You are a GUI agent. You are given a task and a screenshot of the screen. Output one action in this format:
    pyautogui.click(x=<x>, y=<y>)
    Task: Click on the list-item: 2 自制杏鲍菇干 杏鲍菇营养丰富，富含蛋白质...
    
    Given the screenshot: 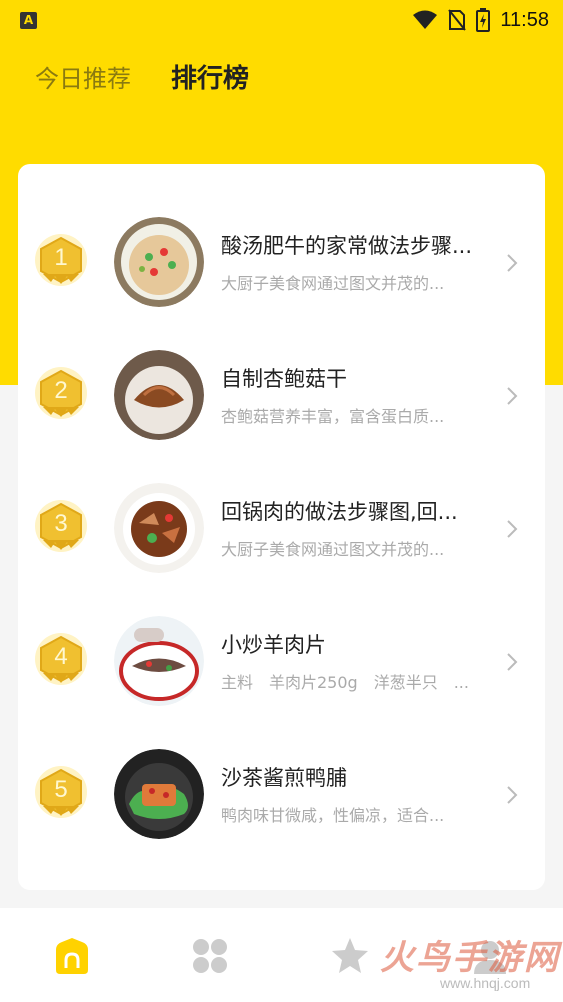 What is the action you would take?
    pyautogui.click(x=281, y=397)
    